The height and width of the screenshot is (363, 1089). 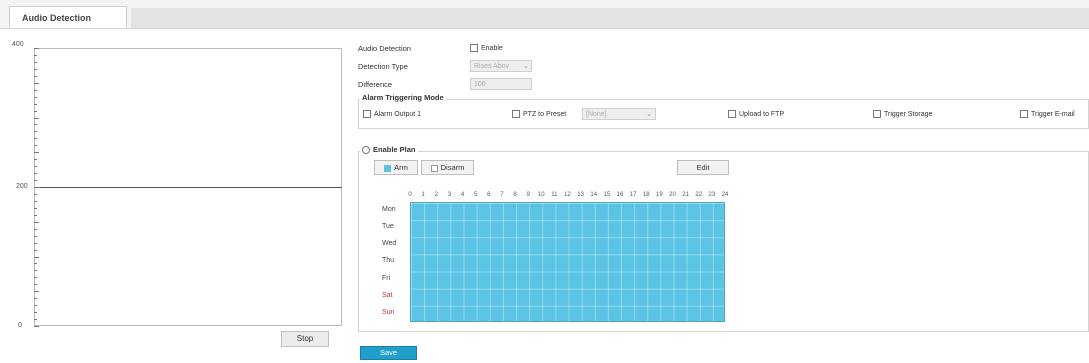 I want to click on y-axis-min-label: 0, so click(x=20, y=325).